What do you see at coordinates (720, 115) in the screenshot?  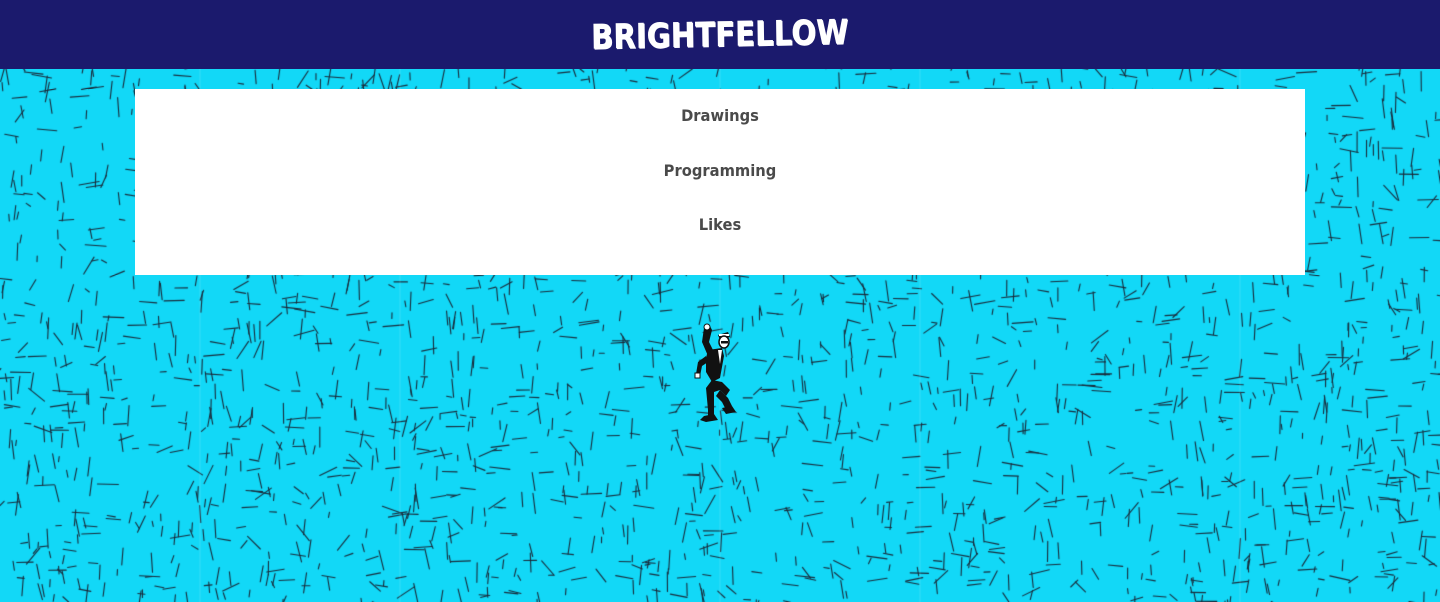 I see `nav-link-drawings: Drawings` at bounding box center [720, 115].